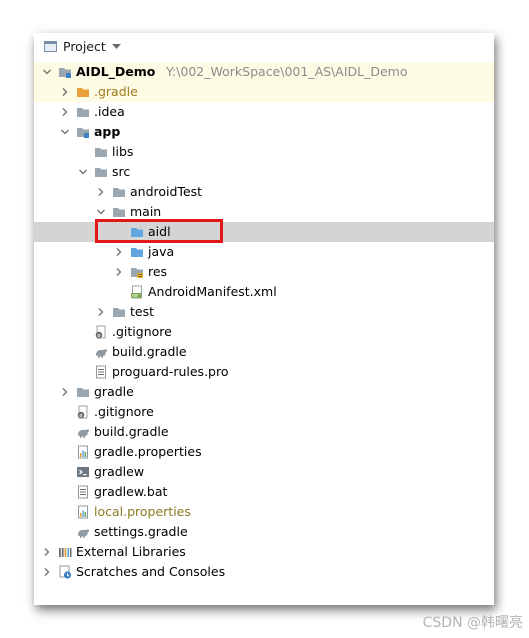 This screenshot has width=529, height=638. I want to click on tree-item-label: gradlew.bat, so click(131, 491).